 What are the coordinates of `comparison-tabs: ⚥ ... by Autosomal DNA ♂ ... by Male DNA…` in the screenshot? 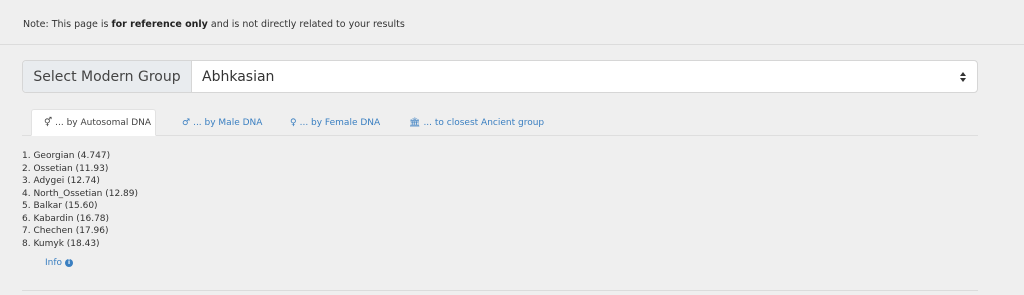 It's located at (500, 121).